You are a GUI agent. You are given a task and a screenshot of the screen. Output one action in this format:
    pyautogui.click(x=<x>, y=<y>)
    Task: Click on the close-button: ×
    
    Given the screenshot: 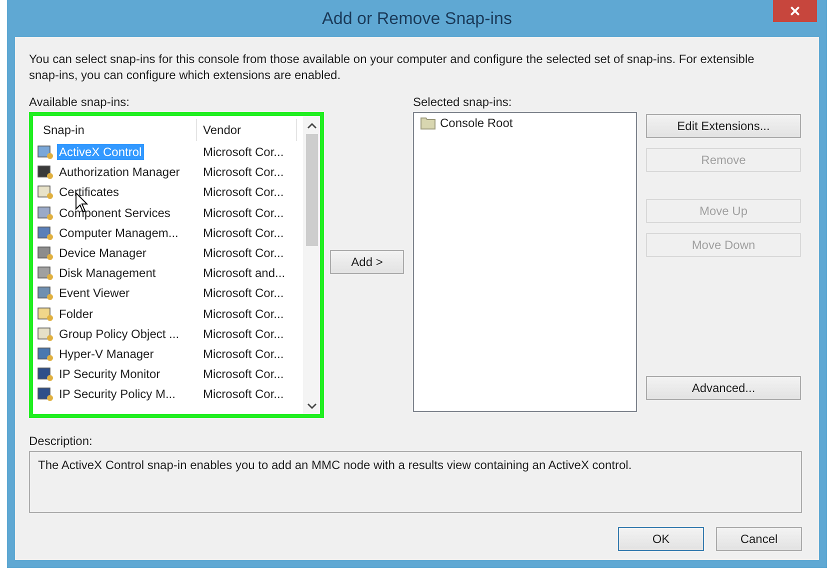 What is the action you would take?
    pyautogui.click(x=795, y=11)
    